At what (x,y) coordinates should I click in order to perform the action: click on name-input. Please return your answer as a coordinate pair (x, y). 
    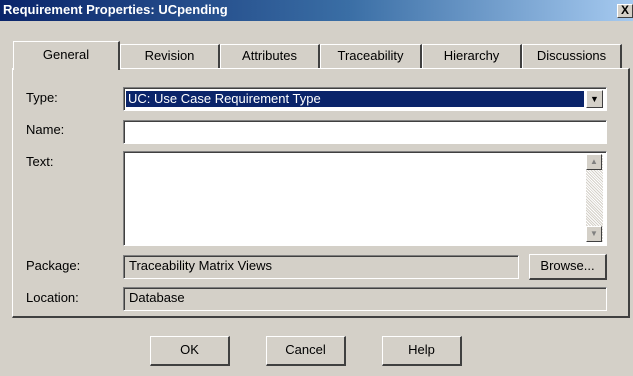
    Looking at the image, I should click on (365, 132).